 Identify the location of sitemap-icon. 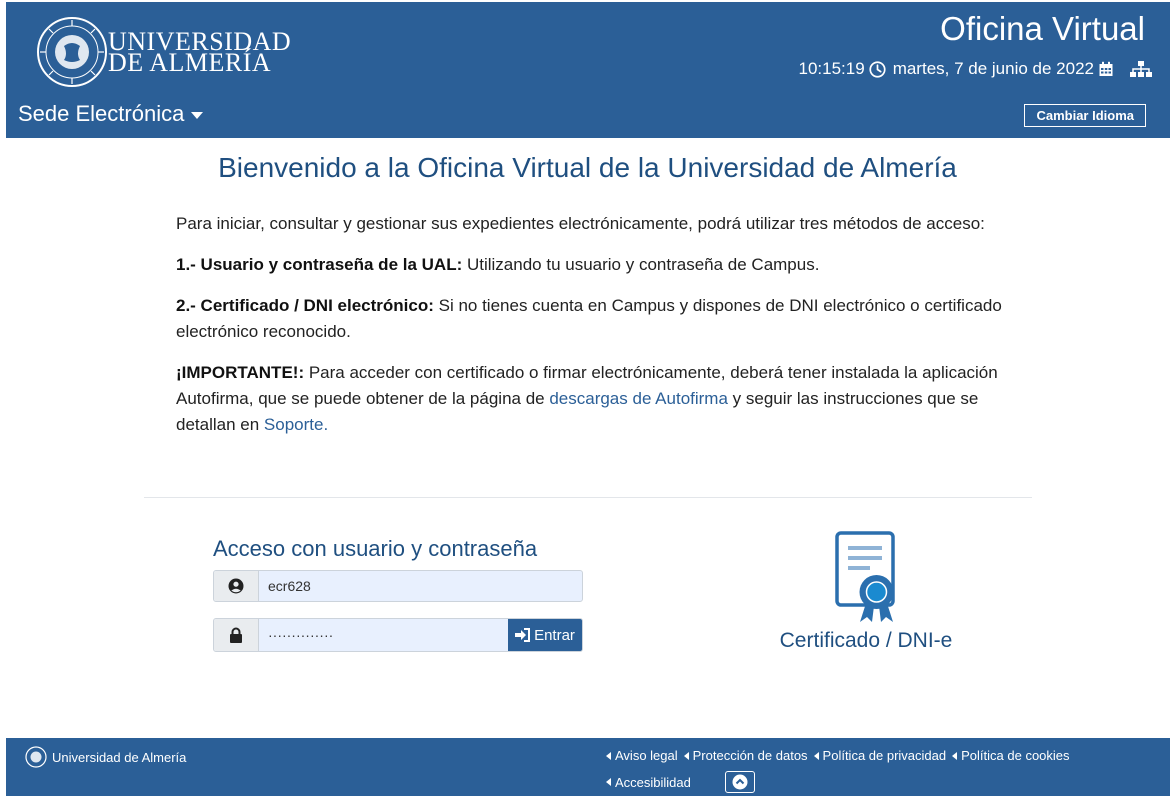
(1141, 69).